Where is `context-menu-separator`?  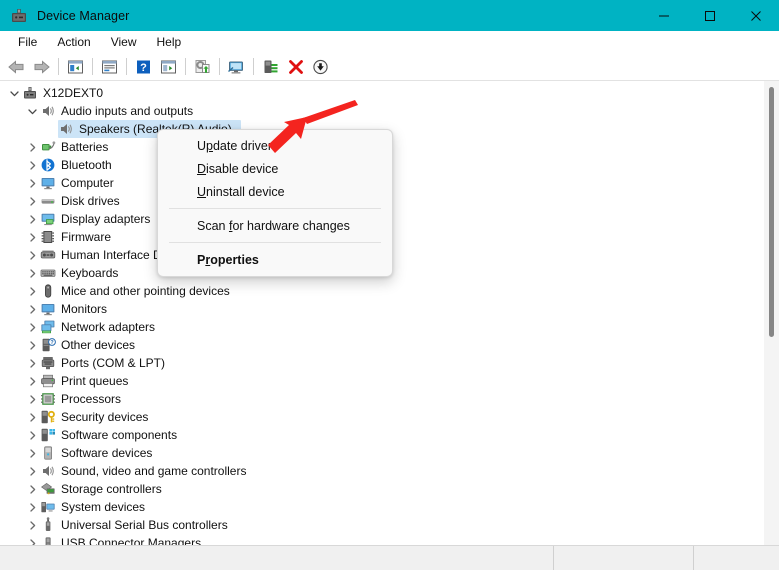
context-menu-separator is located at coordinates (275, 208).